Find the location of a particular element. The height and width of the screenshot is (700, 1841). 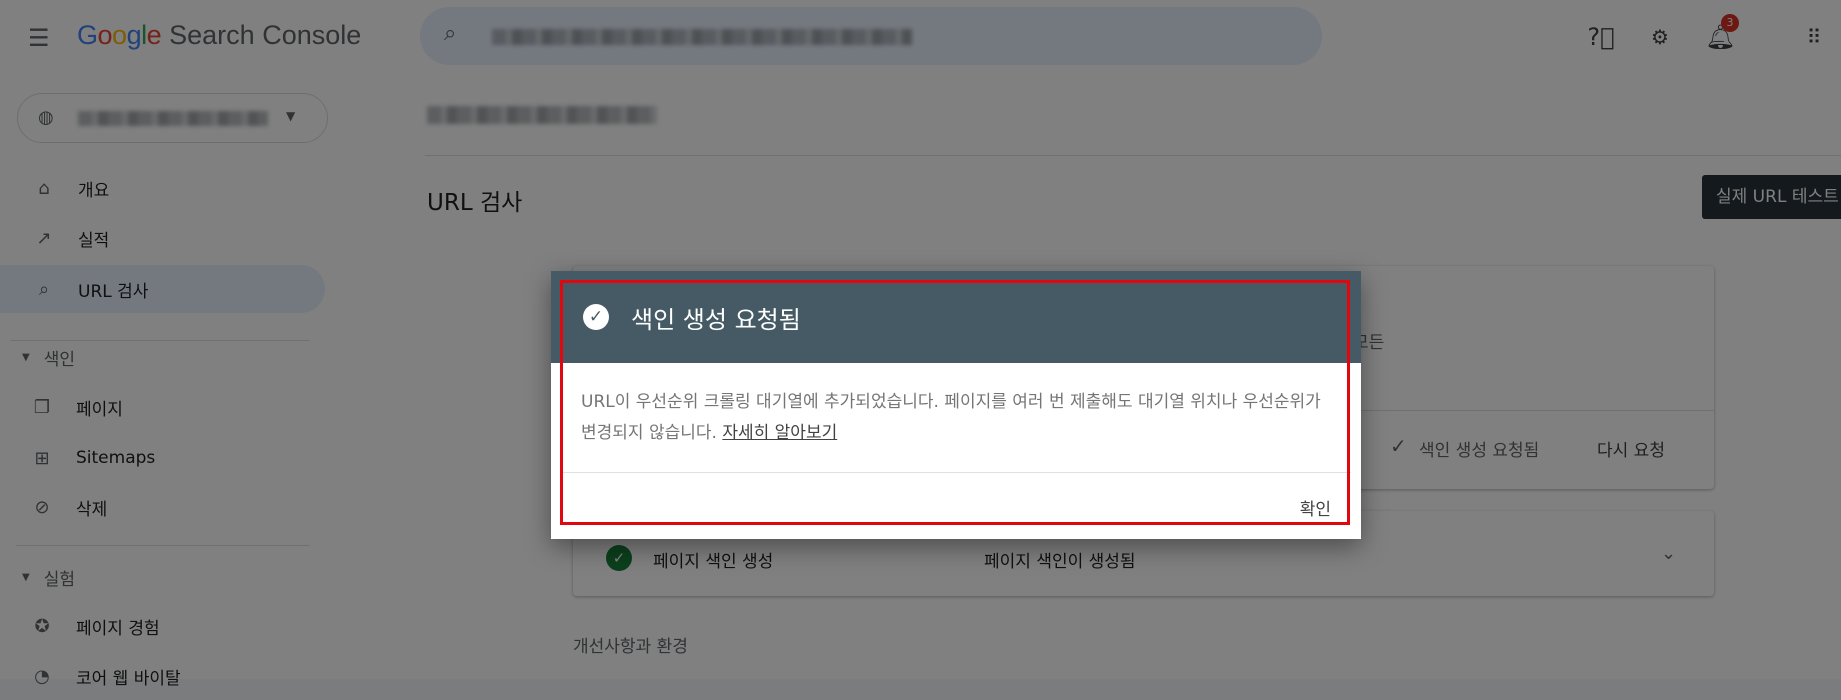

ok-button: 확인 is located at coordinates (1315, 507).